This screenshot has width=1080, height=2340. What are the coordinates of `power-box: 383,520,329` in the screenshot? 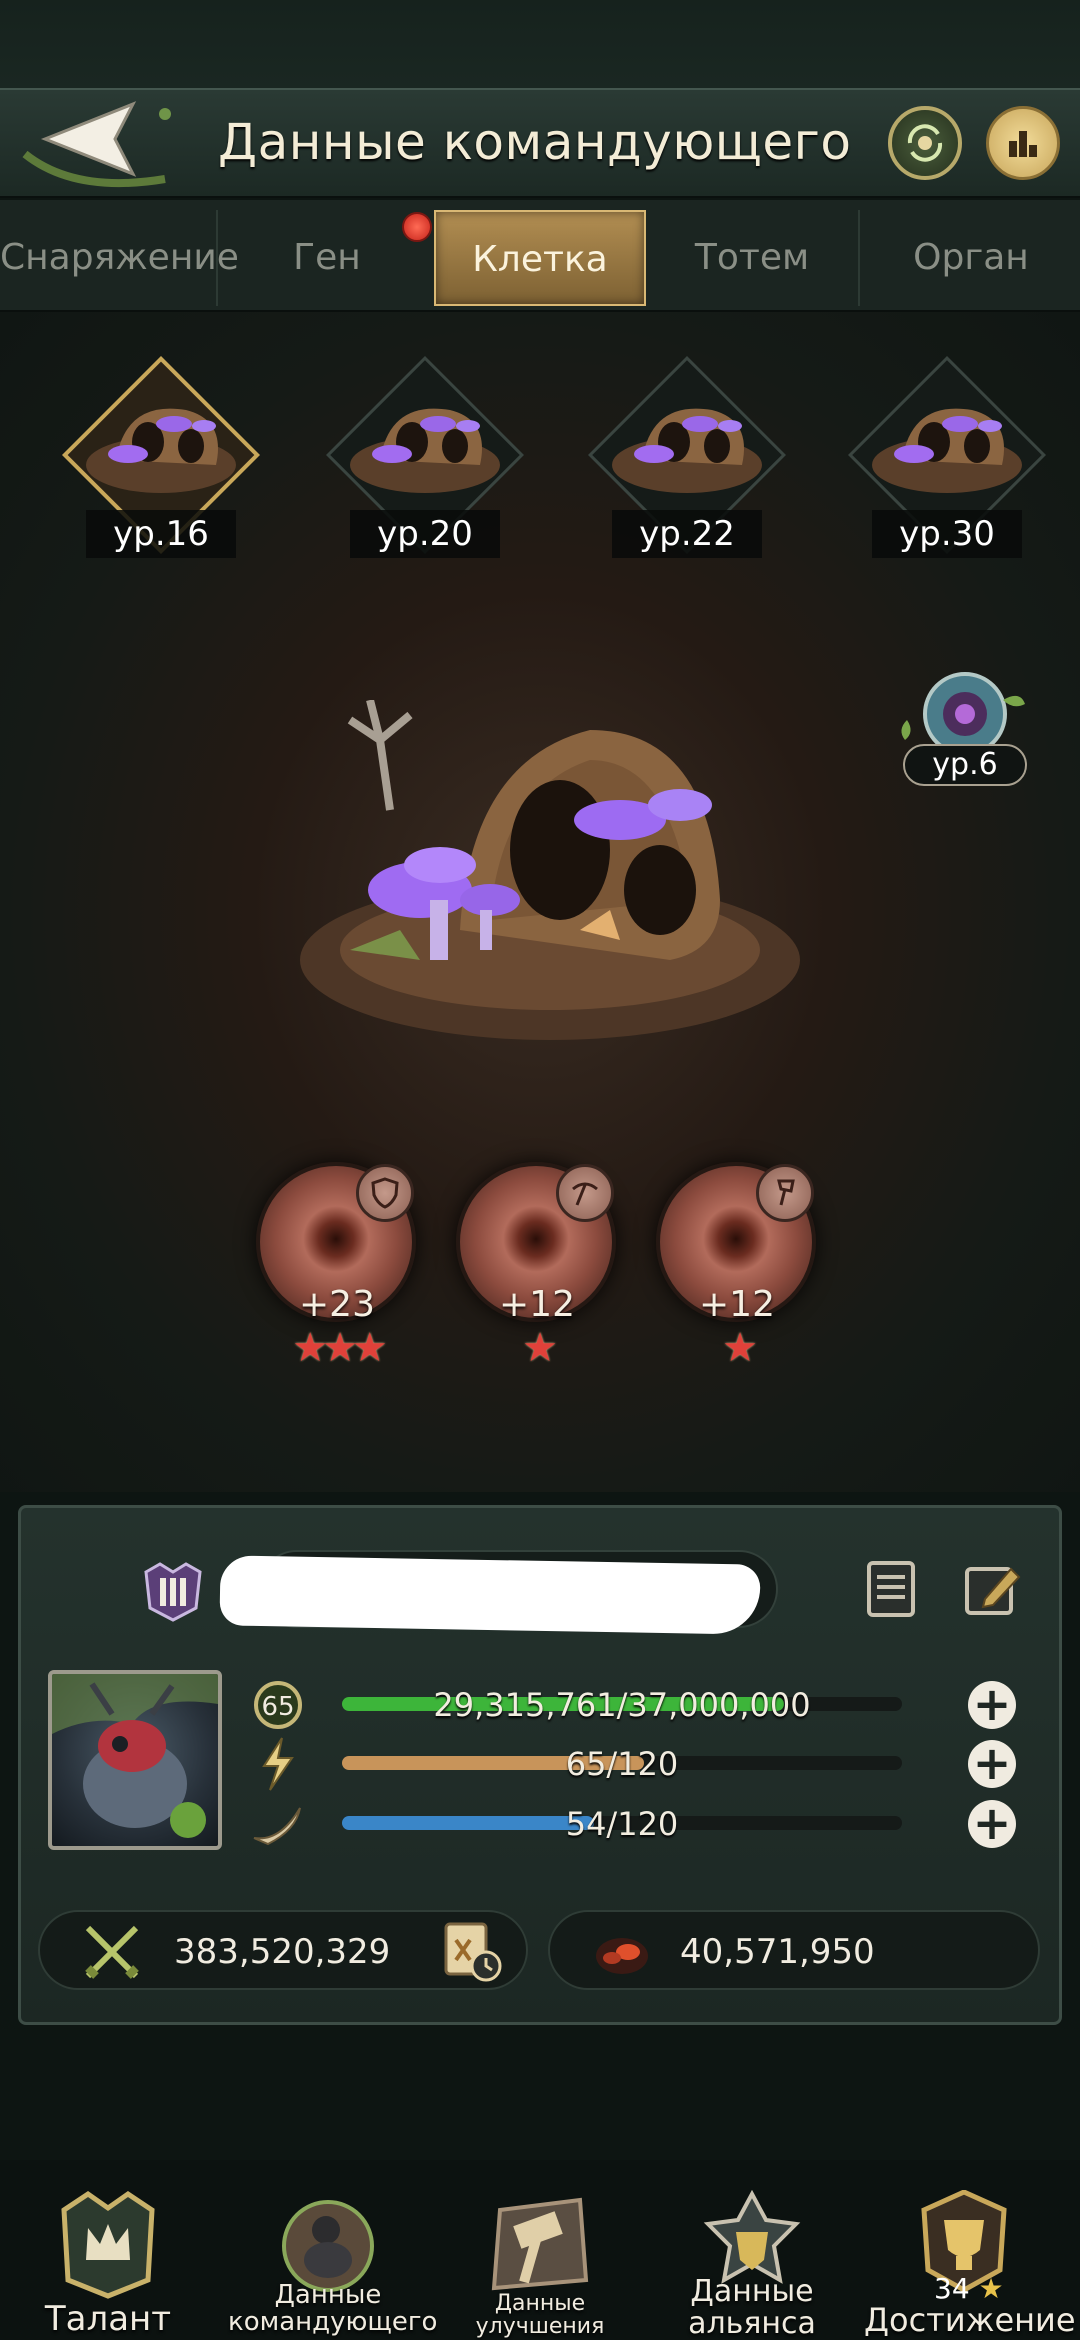 It's located at (283, 1950).